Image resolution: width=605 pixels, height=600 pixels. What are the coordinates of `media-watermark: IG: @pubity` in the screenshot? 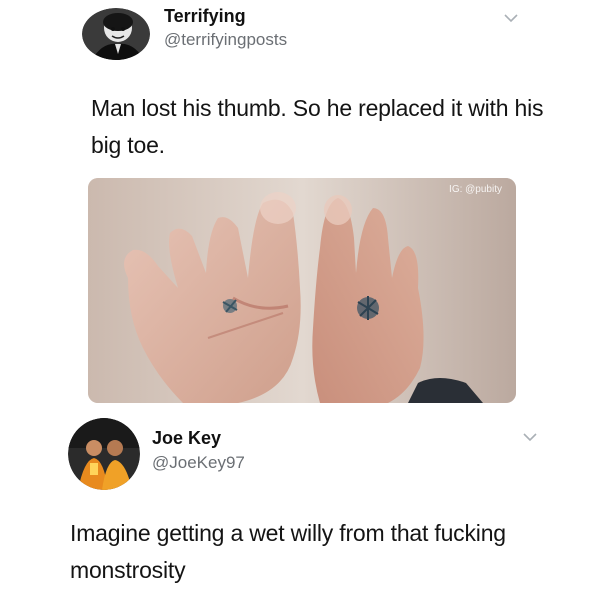 It's located at (475, 189).